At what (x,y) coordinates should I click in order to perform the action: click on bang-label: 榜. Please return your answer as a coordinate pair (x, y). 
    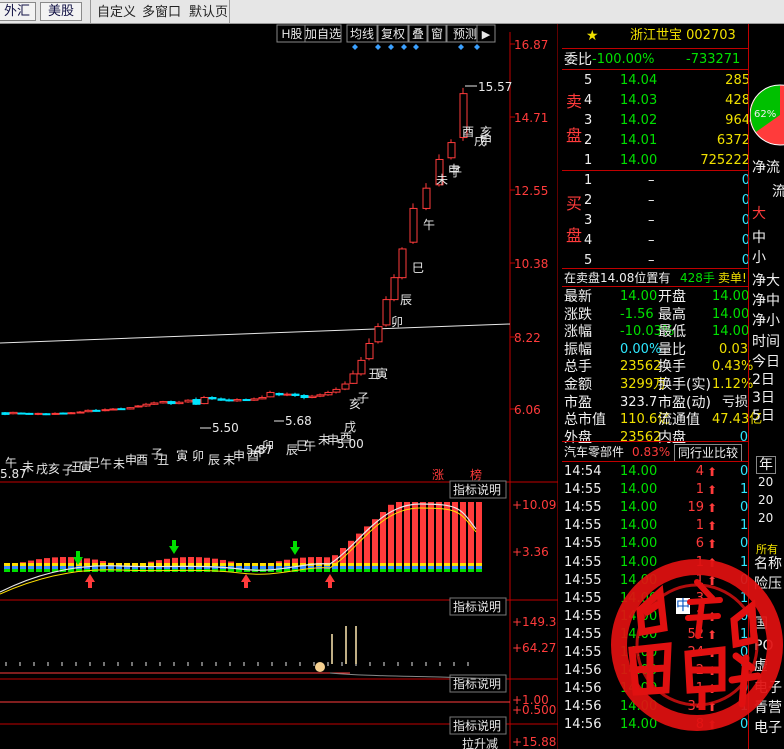
    Looking at the image, I should click on (476, 474).